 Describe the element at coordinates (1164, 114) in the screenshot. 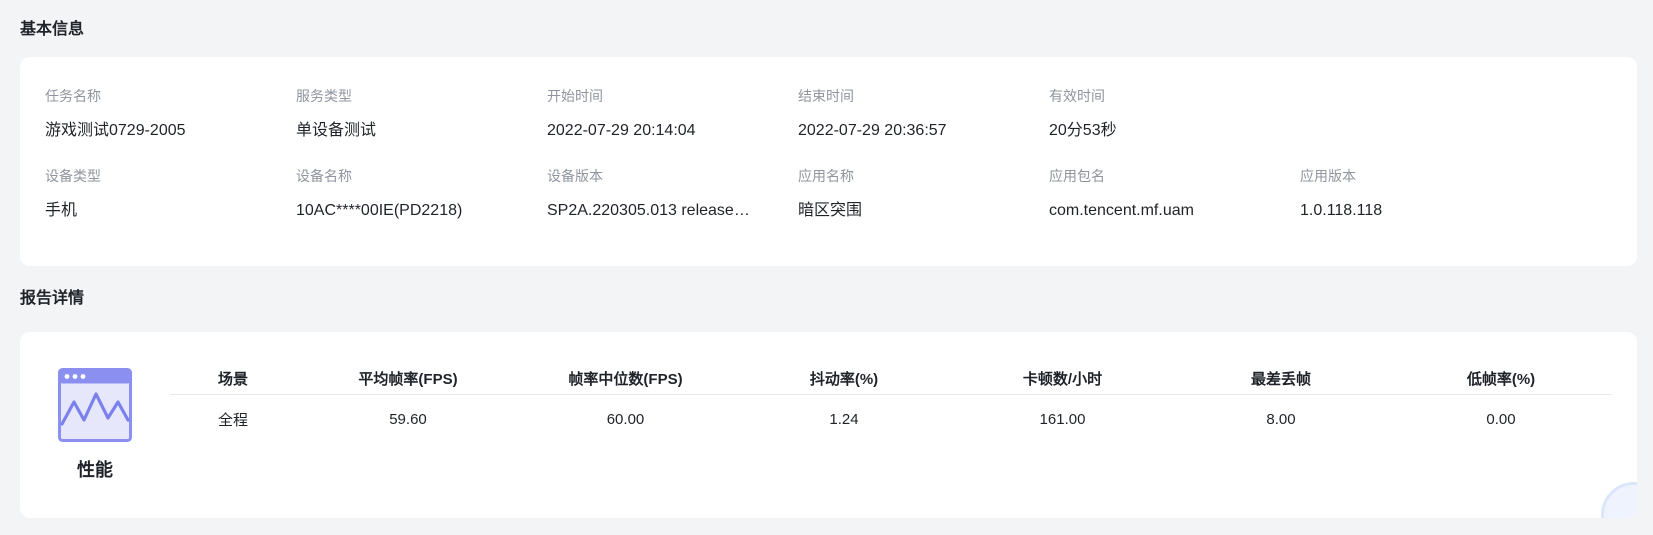

I see `field-effective-time: 有效时间 20分53秒` at that location.